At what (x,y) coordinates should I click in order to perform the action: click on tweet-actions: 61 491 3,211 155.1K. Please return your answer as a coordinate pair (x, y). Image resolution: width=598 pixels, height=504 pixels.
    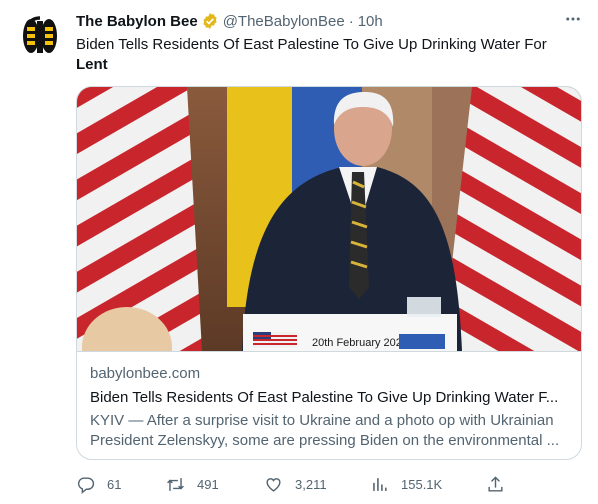
    Looking at the image, I should click on (291, 484).